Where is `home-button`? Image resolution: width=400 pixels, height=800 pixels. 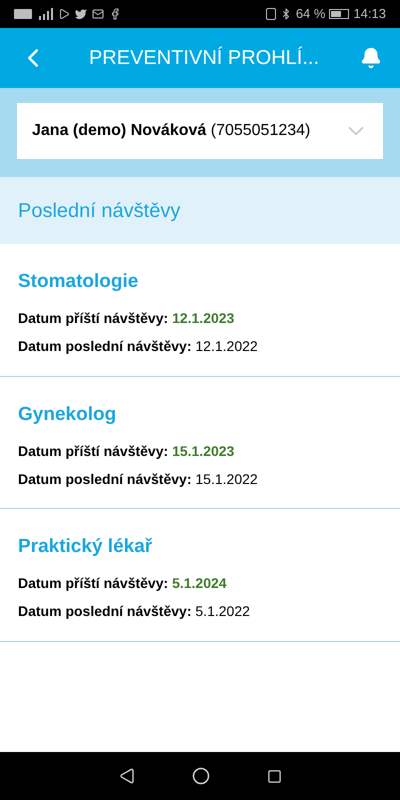 home-button is located at coordinates (201, 776).